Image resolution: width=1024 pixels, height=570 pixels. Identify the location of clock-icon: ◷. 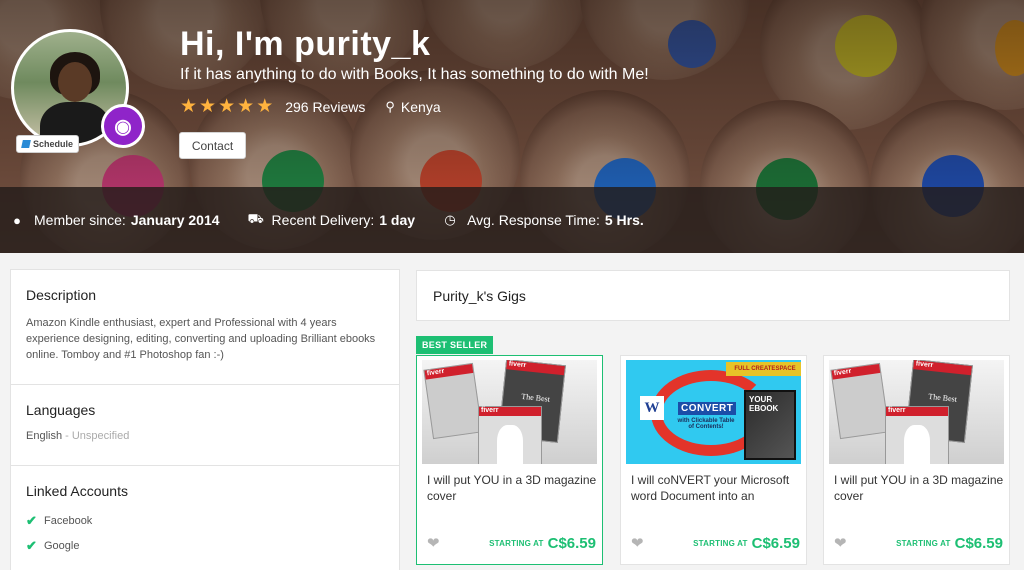
(450, 219).